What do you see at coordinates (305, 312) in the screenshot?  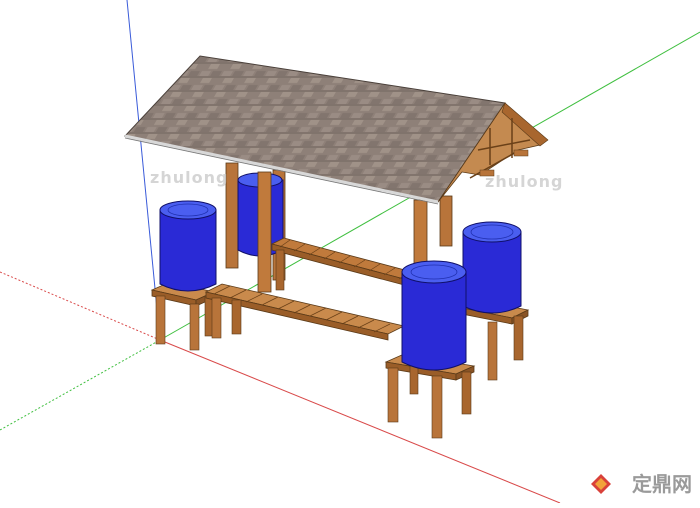 I see `bench-front` at bounding box center [305, 312].